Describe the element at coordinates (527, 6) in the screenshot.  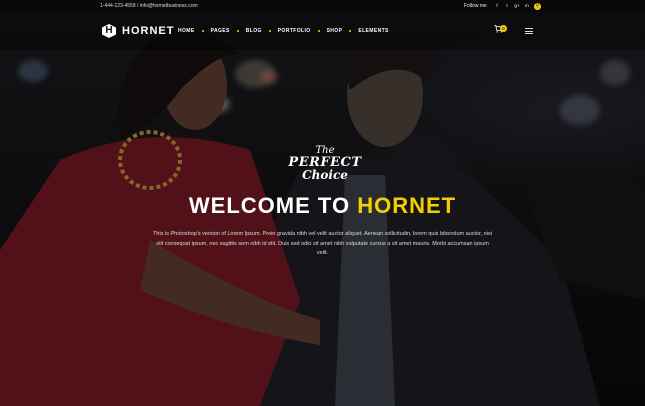
I see `linkedin-icon: in` at that location.